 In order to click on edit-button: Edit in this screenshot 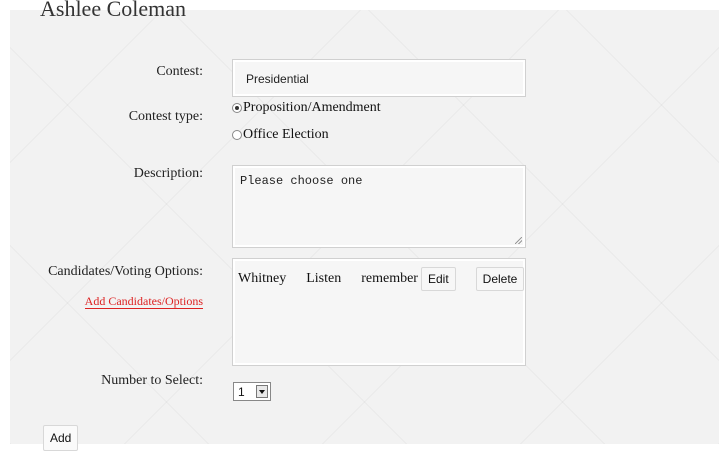, I will do `click(438, 279)`.